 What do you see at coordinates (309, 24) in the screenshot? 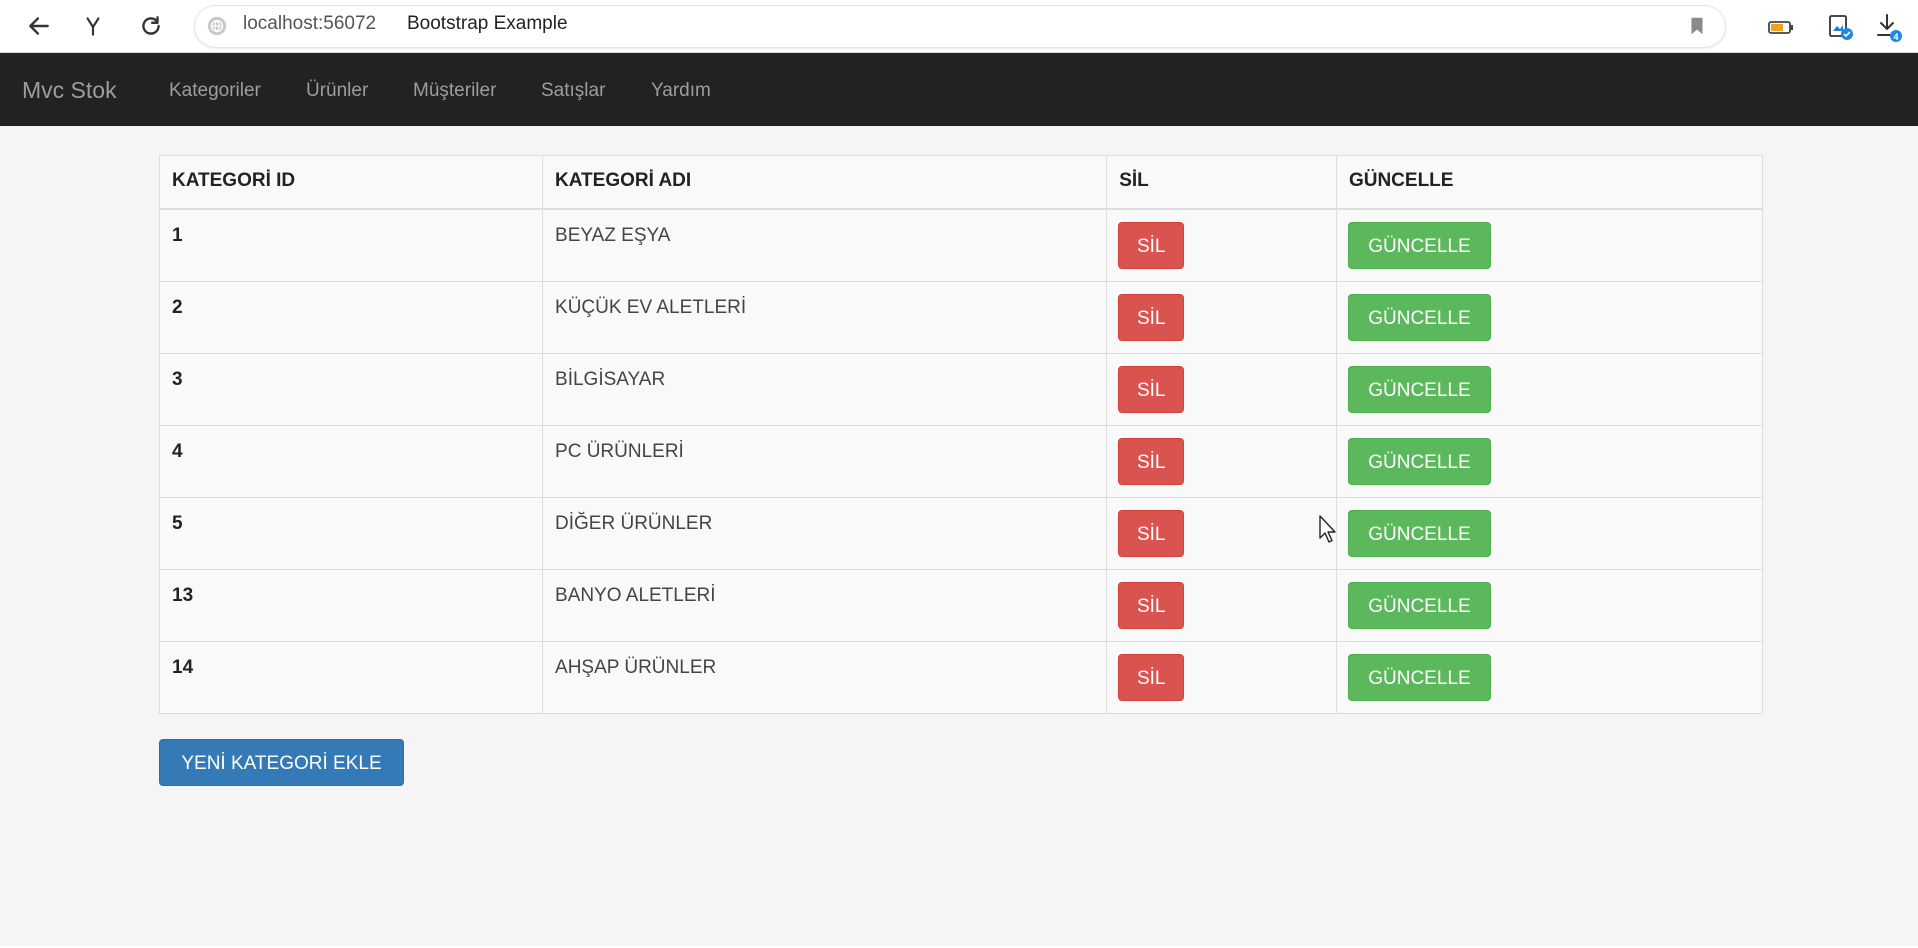
I see `url-host: localhost:56072` at bounding box center [309, 24].